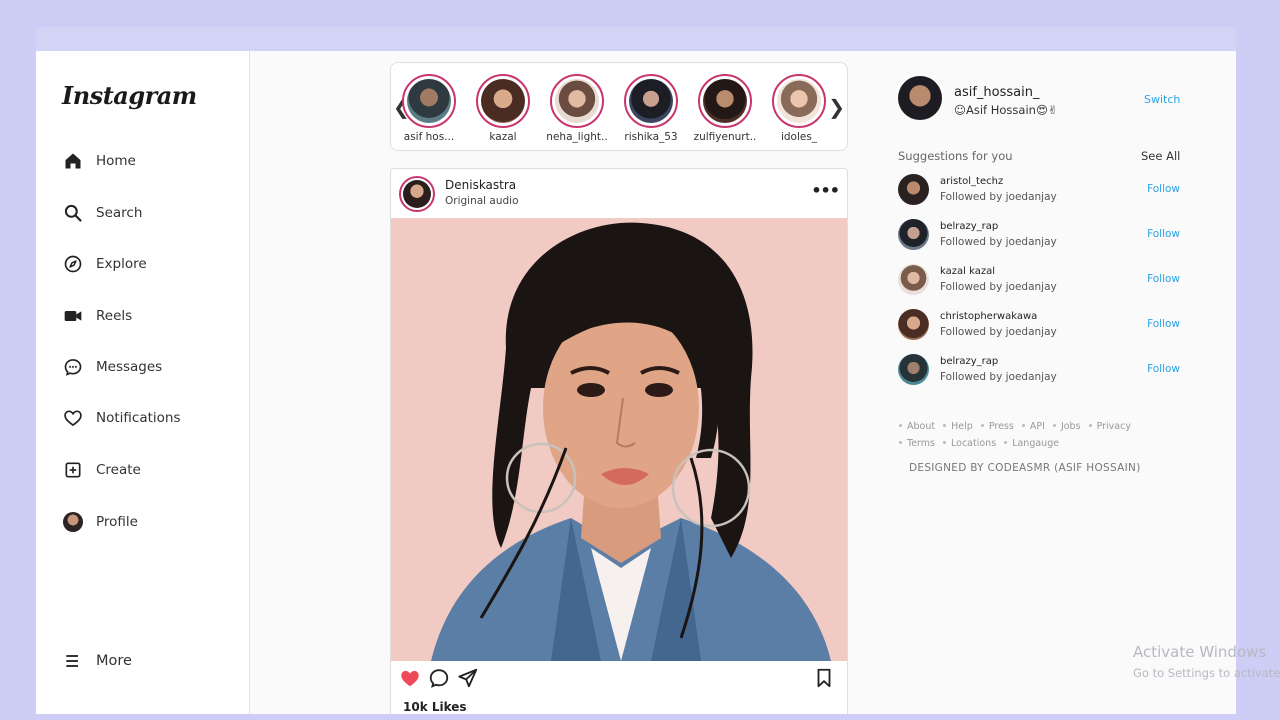 Image resolution: width=1280 pixels, height=720 pixels. I want to click on suggestions-title: Suggestions for you, so click(955, 156).